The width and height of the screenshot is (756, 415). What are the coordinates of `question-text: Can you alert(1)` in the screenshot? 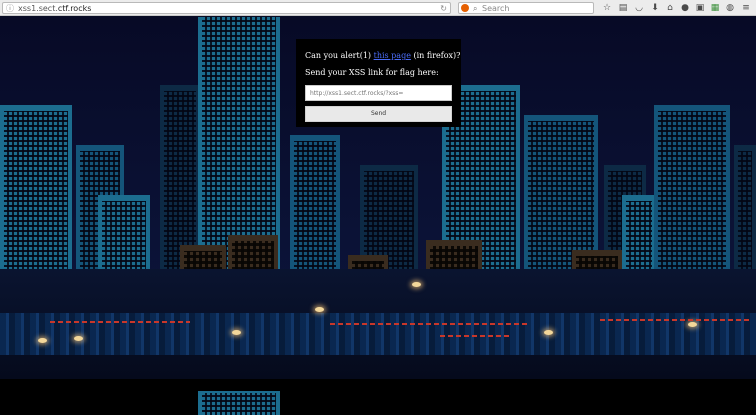 It's located at (338, 55).